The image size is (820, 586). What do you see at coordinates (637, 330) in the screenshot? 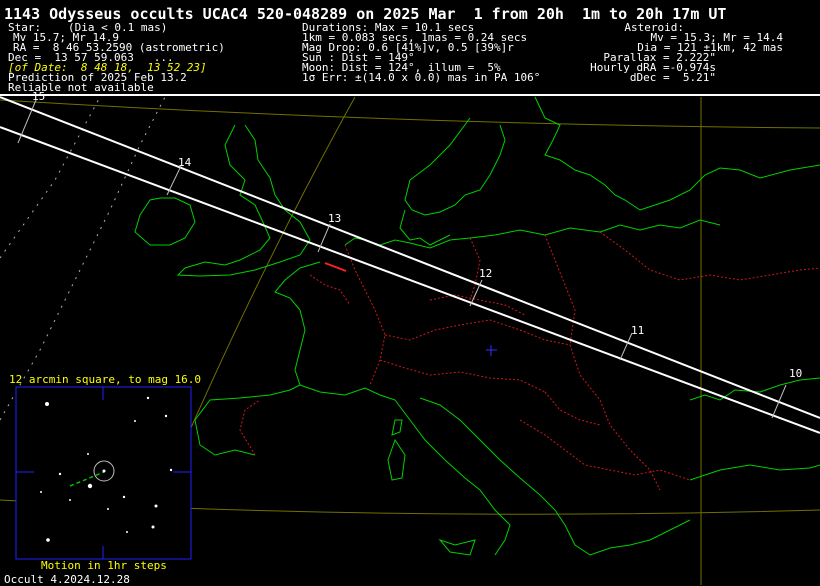
I see `time-tick-label-11: 11` at bounding box center [637, 330].